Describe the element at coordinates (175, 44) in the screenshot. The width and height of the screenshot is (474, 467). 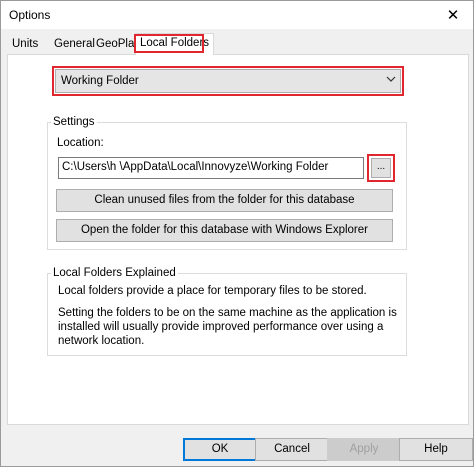
I see `tab-local-folders: Local Folders` at that location.